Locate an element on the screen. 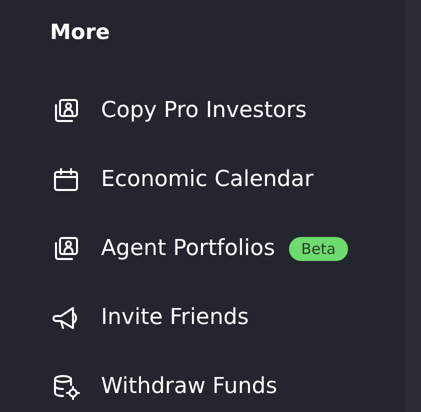 Image resolution: width=421 pixels, height=412 pixels. coin-stack-gear-icon is located at coordinates (66, 386).